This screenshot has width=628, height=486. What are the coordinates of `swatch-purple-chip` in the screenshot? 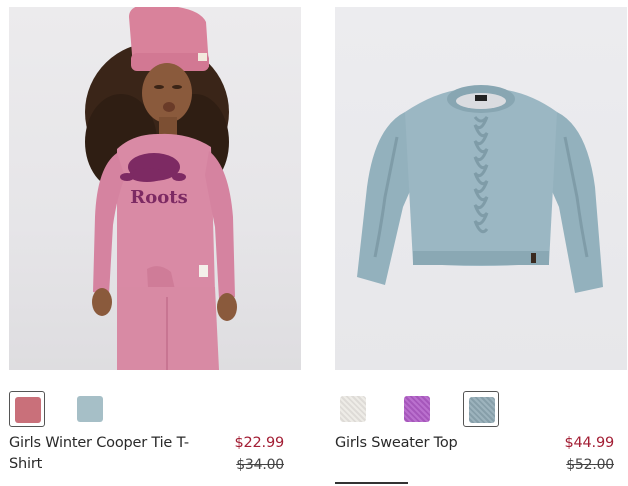 It's located at (417, 409).